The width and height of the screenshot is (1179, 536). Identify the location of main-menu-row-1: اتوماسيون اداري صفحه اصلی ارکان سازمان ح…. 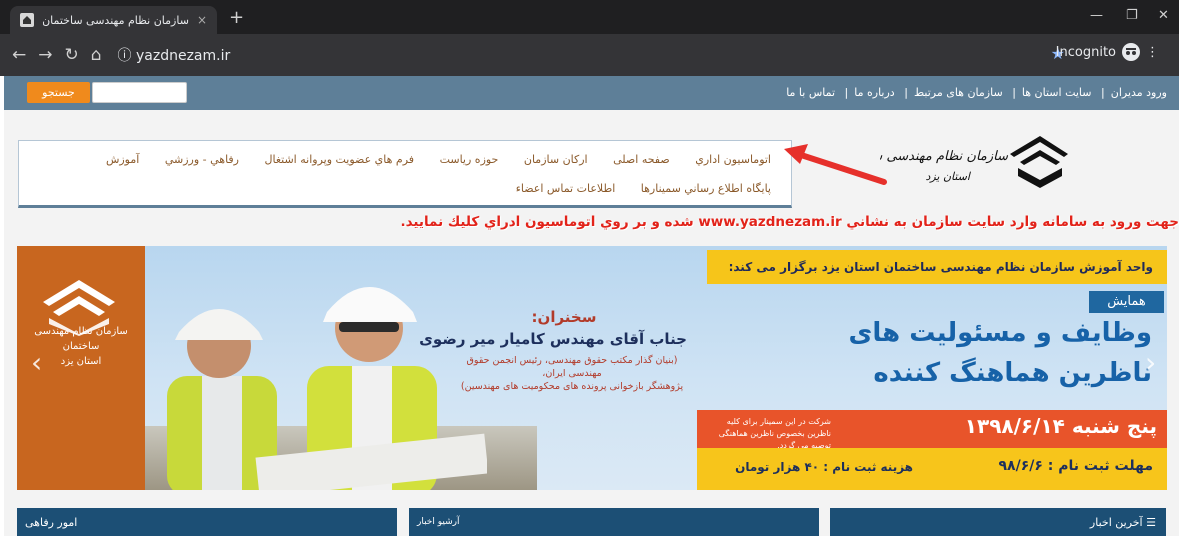
(427, 159).